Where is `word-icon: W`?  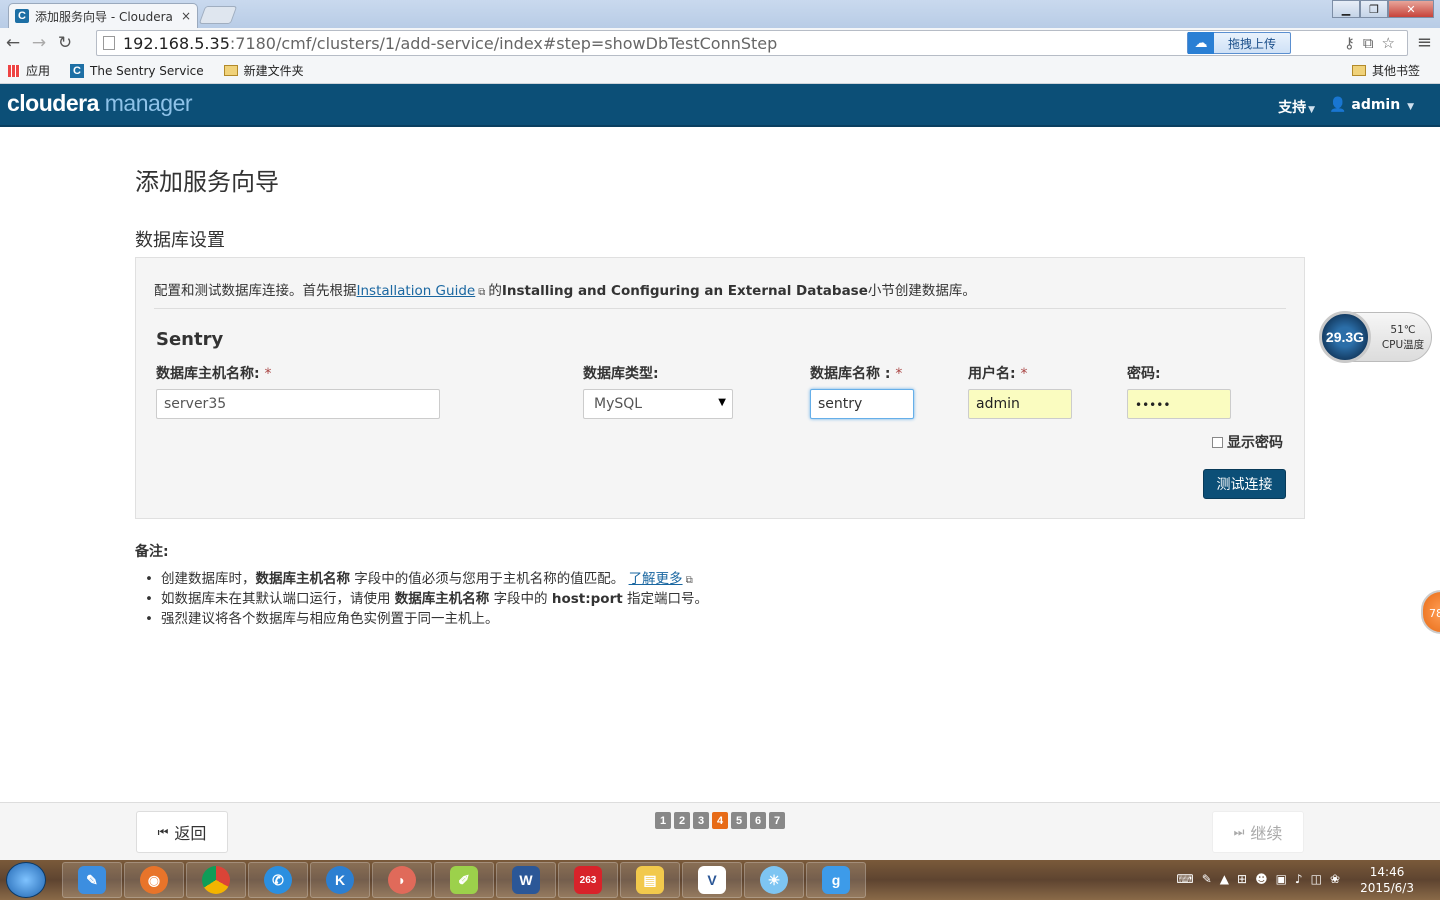 word-icon: W is located at coordinates (526, 880).